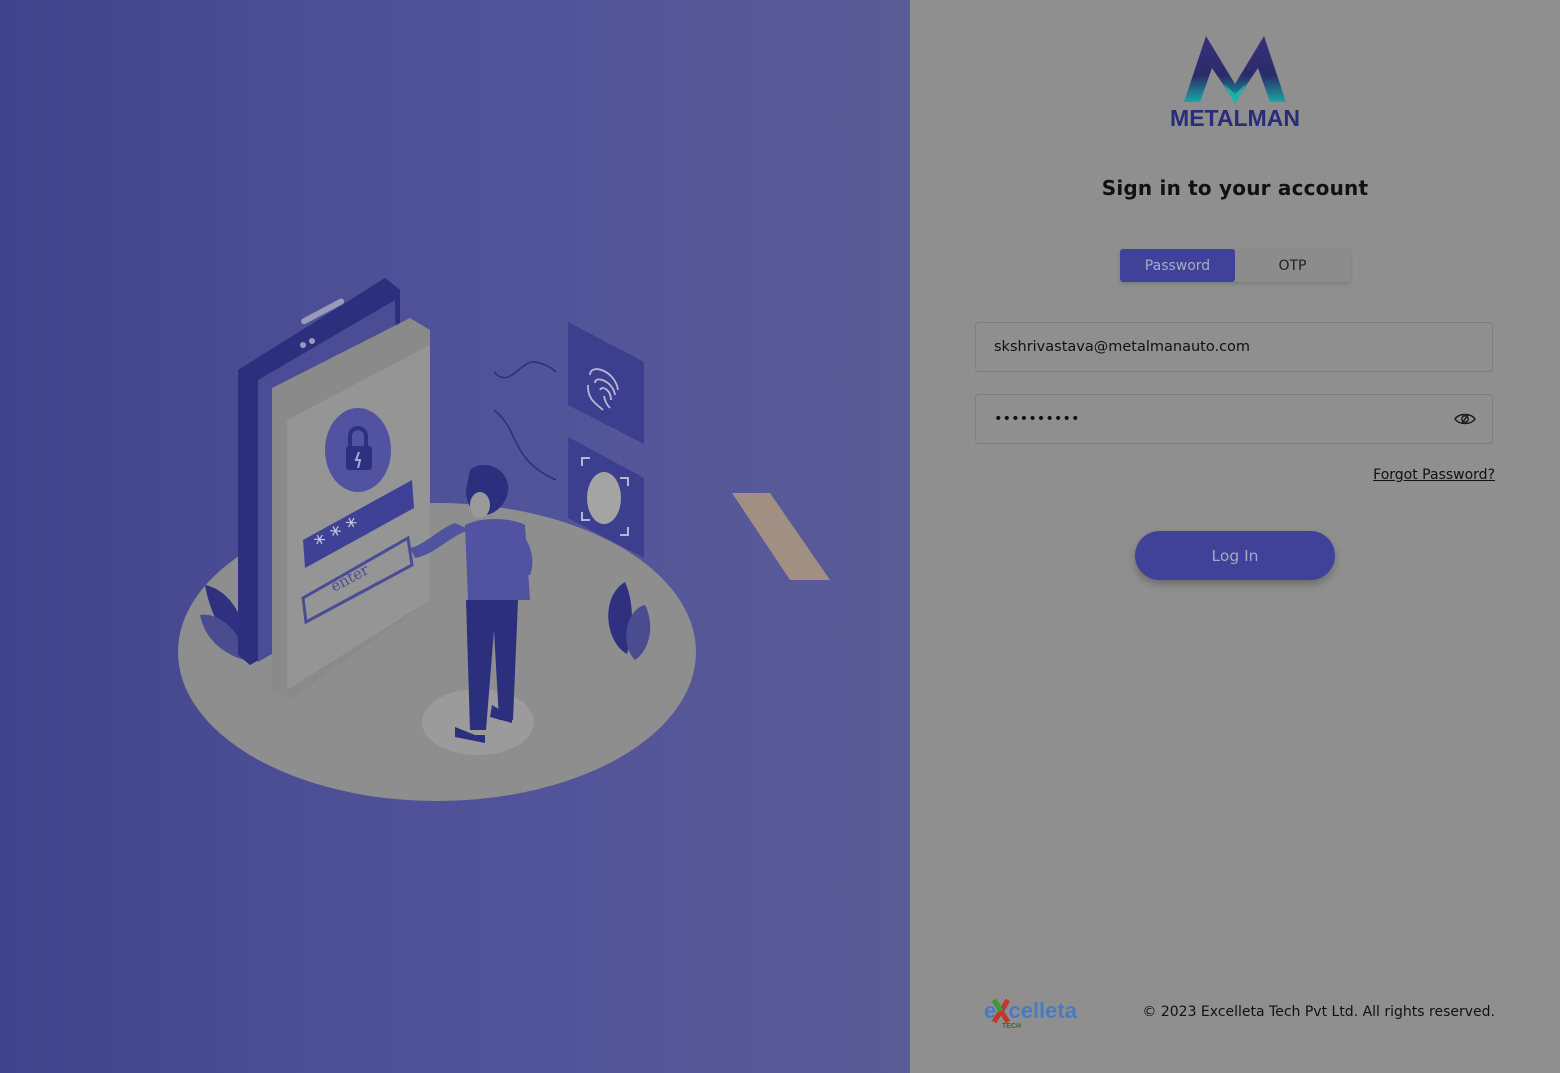 This screenshot has height=1073, width=1560. I want to click on shadow-strip, so click(781, 536).